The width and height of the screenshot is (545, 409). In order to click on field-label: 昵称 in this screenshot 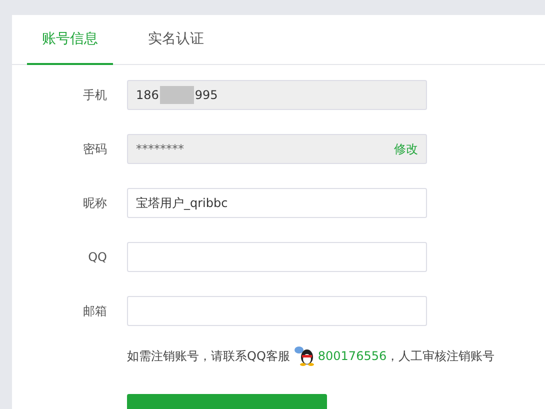, I will do `click(94, 203)`.